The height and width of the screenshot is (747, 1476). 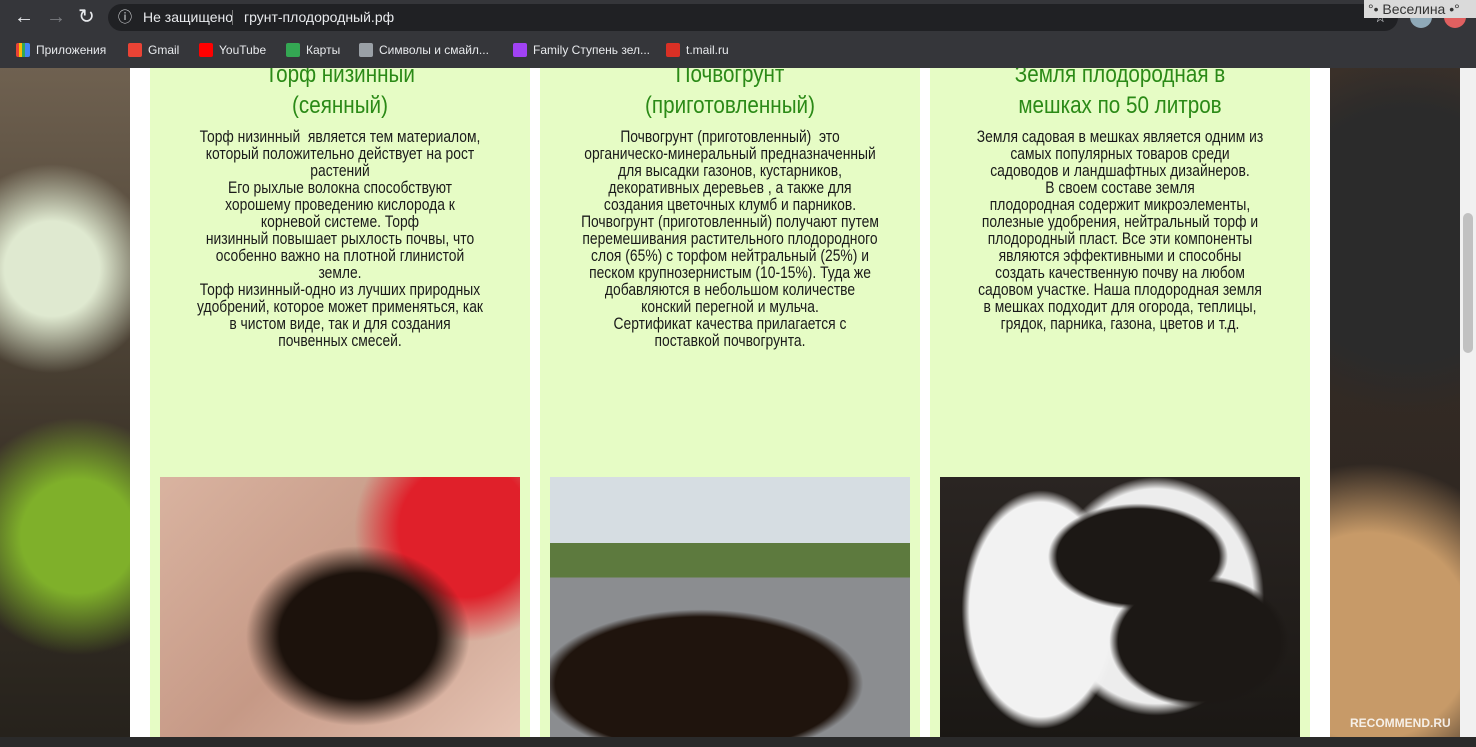 What do you see at coordinates (232, 17) in the screenshot?
I see `divider` at bounding box center [232, 17].